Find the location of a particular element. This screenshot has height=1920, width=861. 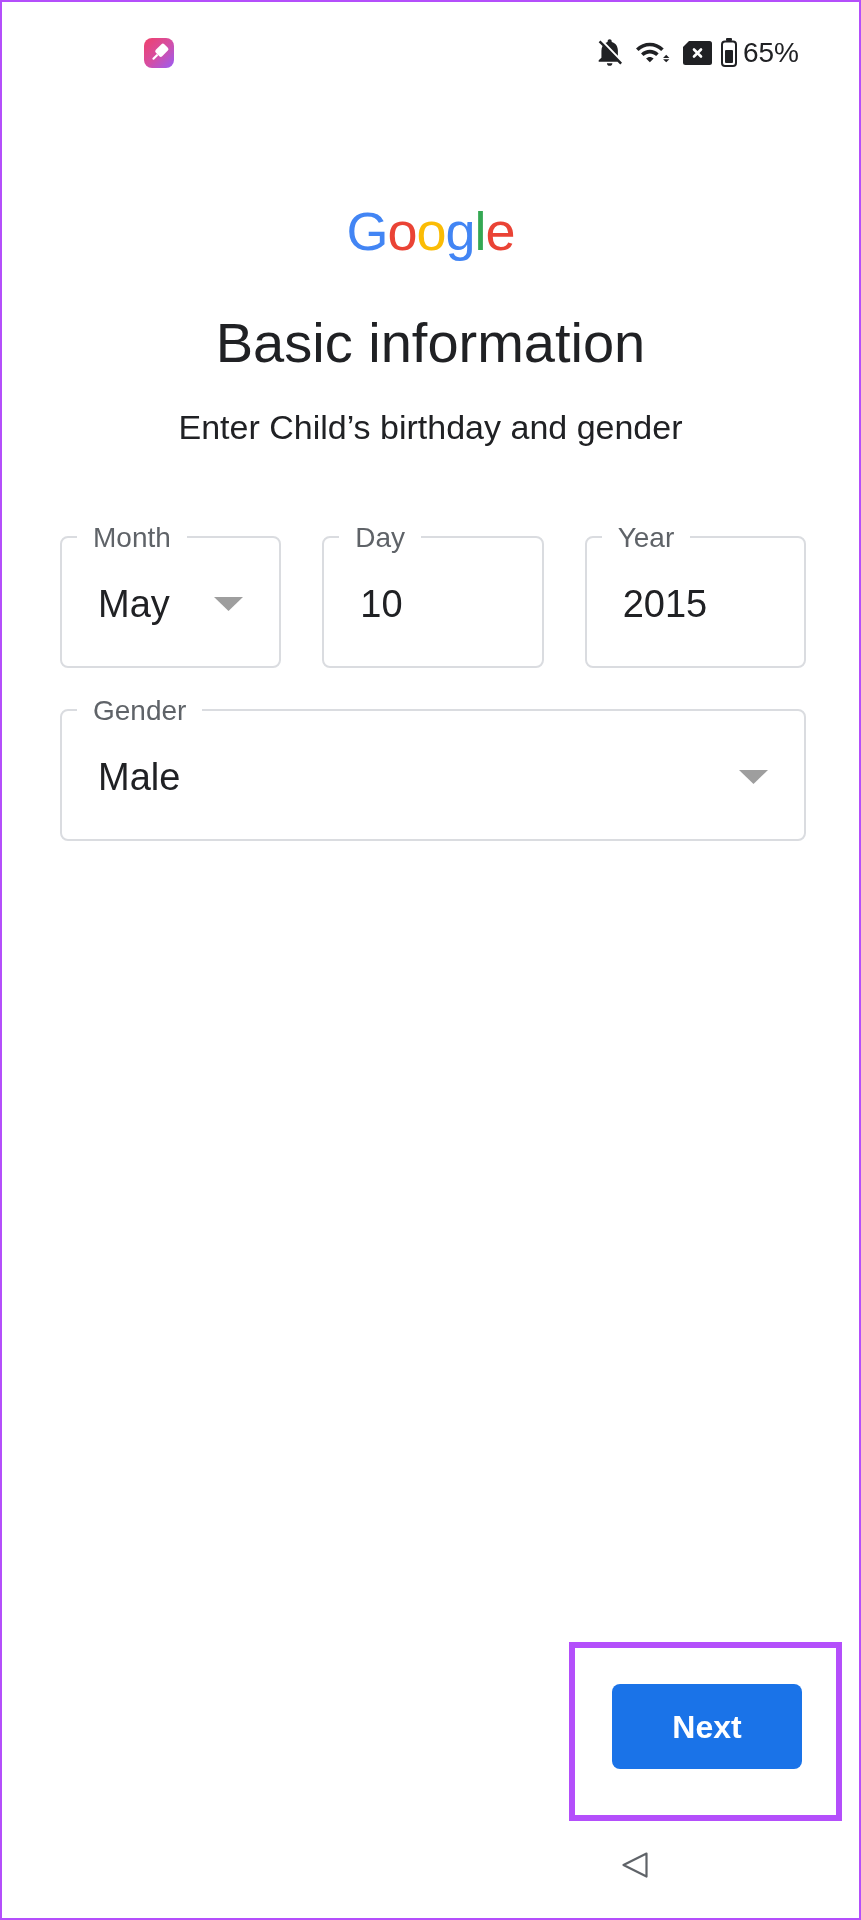

sim-card-x-icon is located at coordinates (697, 52).